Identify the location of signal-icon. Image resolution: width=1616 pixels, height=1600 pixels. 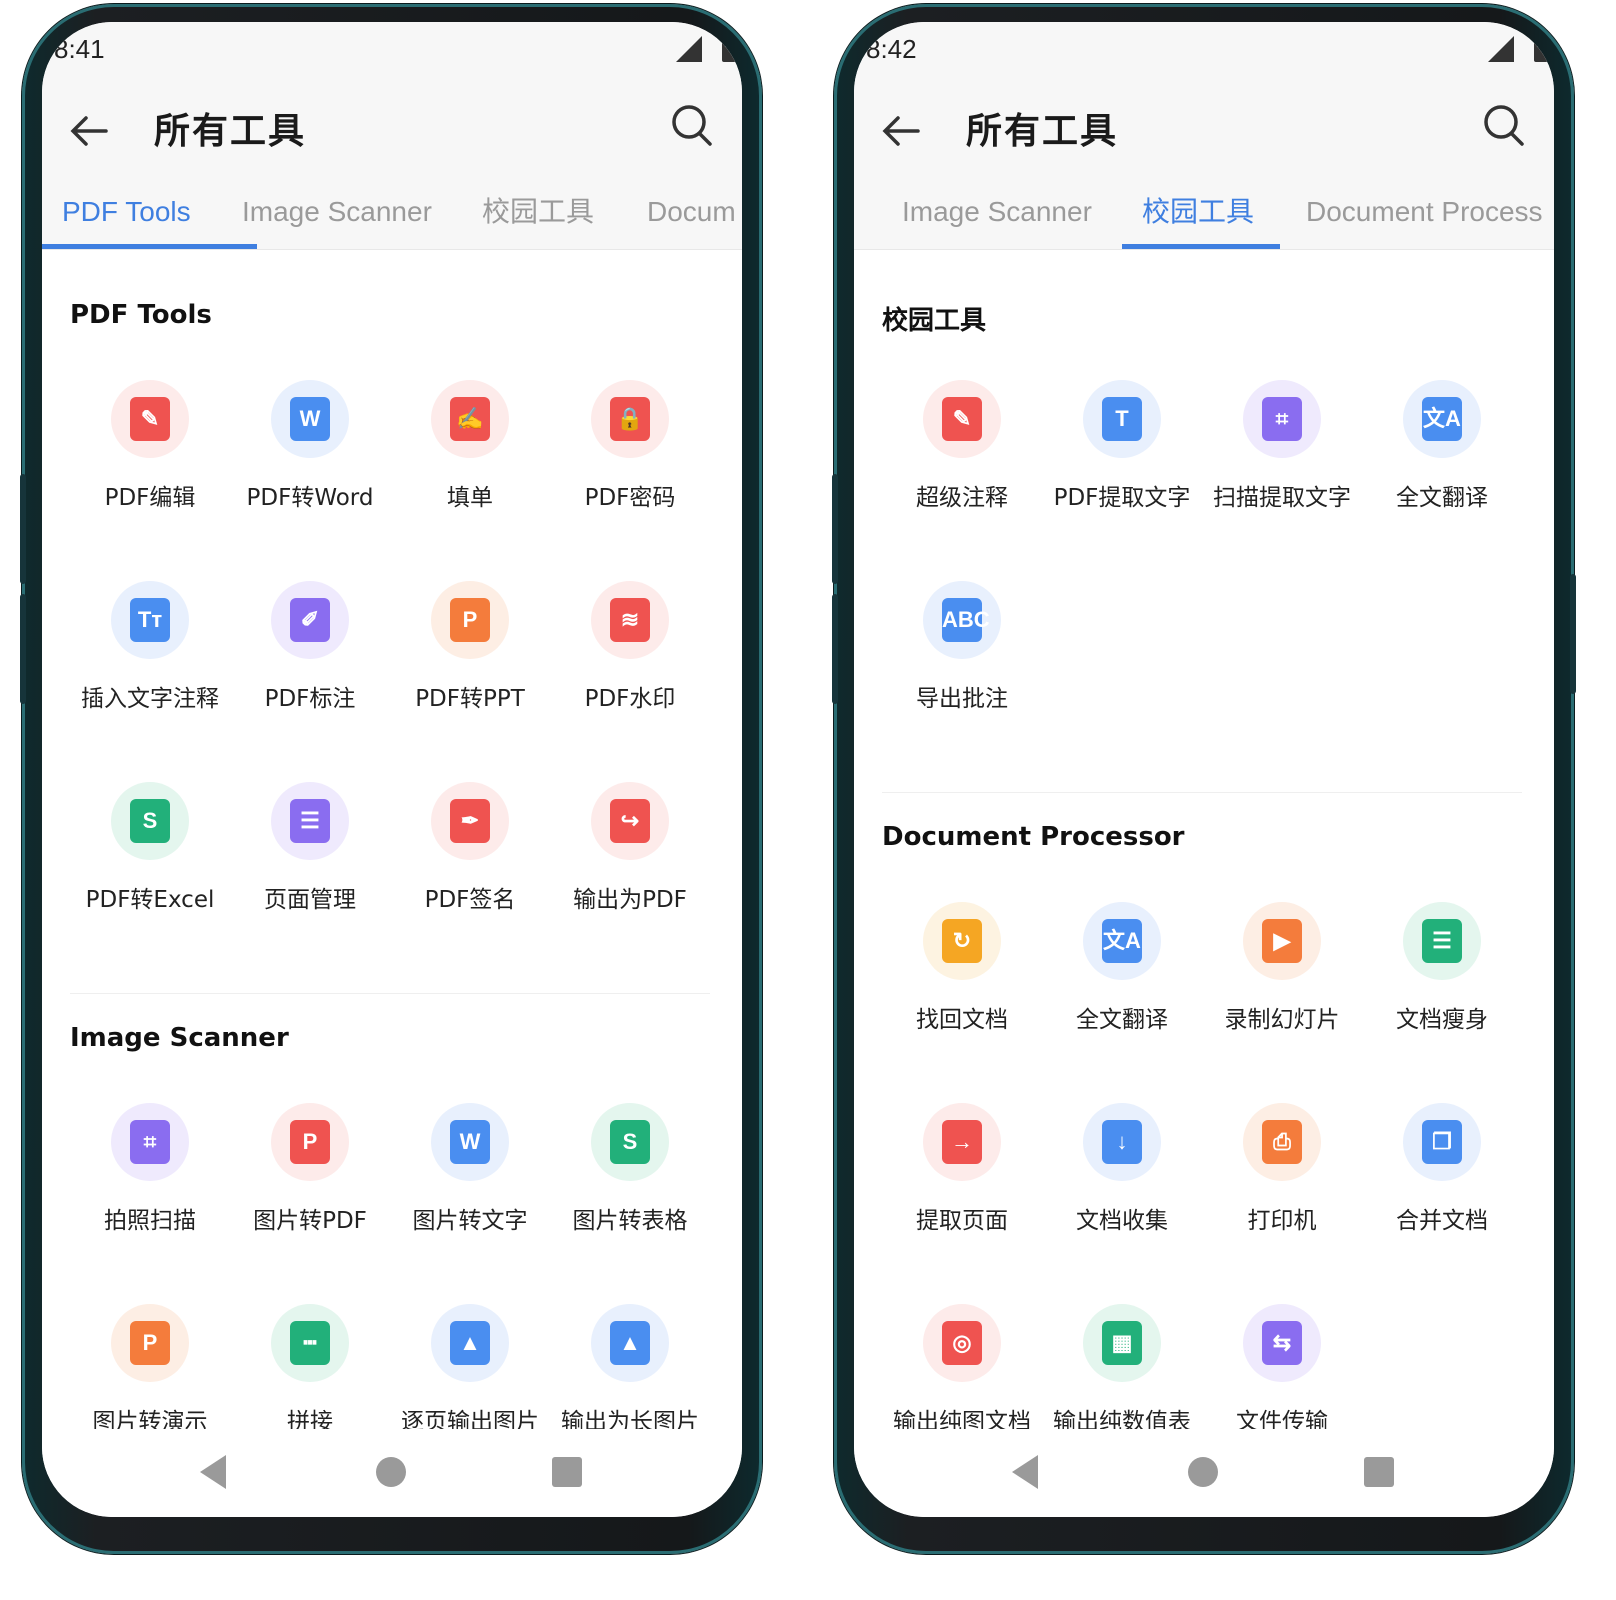
(689, 49).